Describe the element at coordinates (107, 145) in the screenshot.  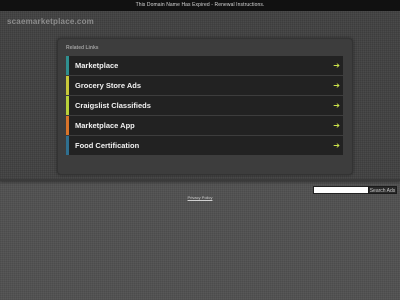
I see `related-link-label: Food Certification` at that location.